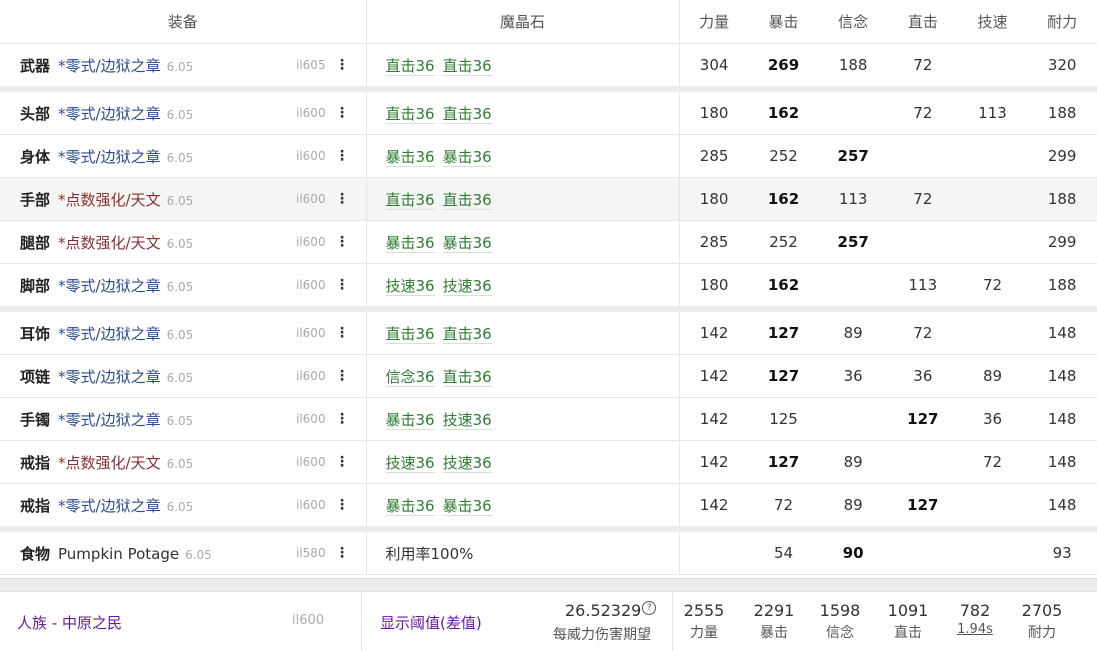  What do you see at coordinates (183, 156) in the screenshot?
I see `equipment-cell: 身体 *零式/边狱之章 6.05 il600 ⋮` at bounding box center [183, 156].